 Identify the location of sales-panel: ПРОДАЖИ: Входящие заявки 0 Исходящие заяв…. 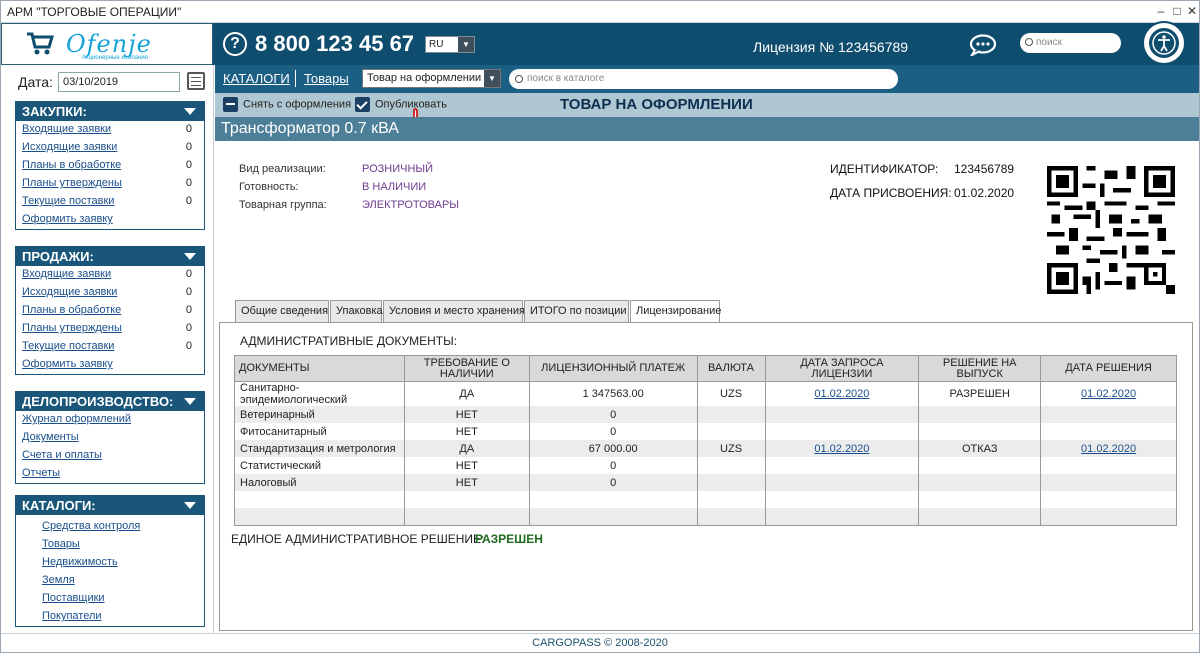
(110, 310).